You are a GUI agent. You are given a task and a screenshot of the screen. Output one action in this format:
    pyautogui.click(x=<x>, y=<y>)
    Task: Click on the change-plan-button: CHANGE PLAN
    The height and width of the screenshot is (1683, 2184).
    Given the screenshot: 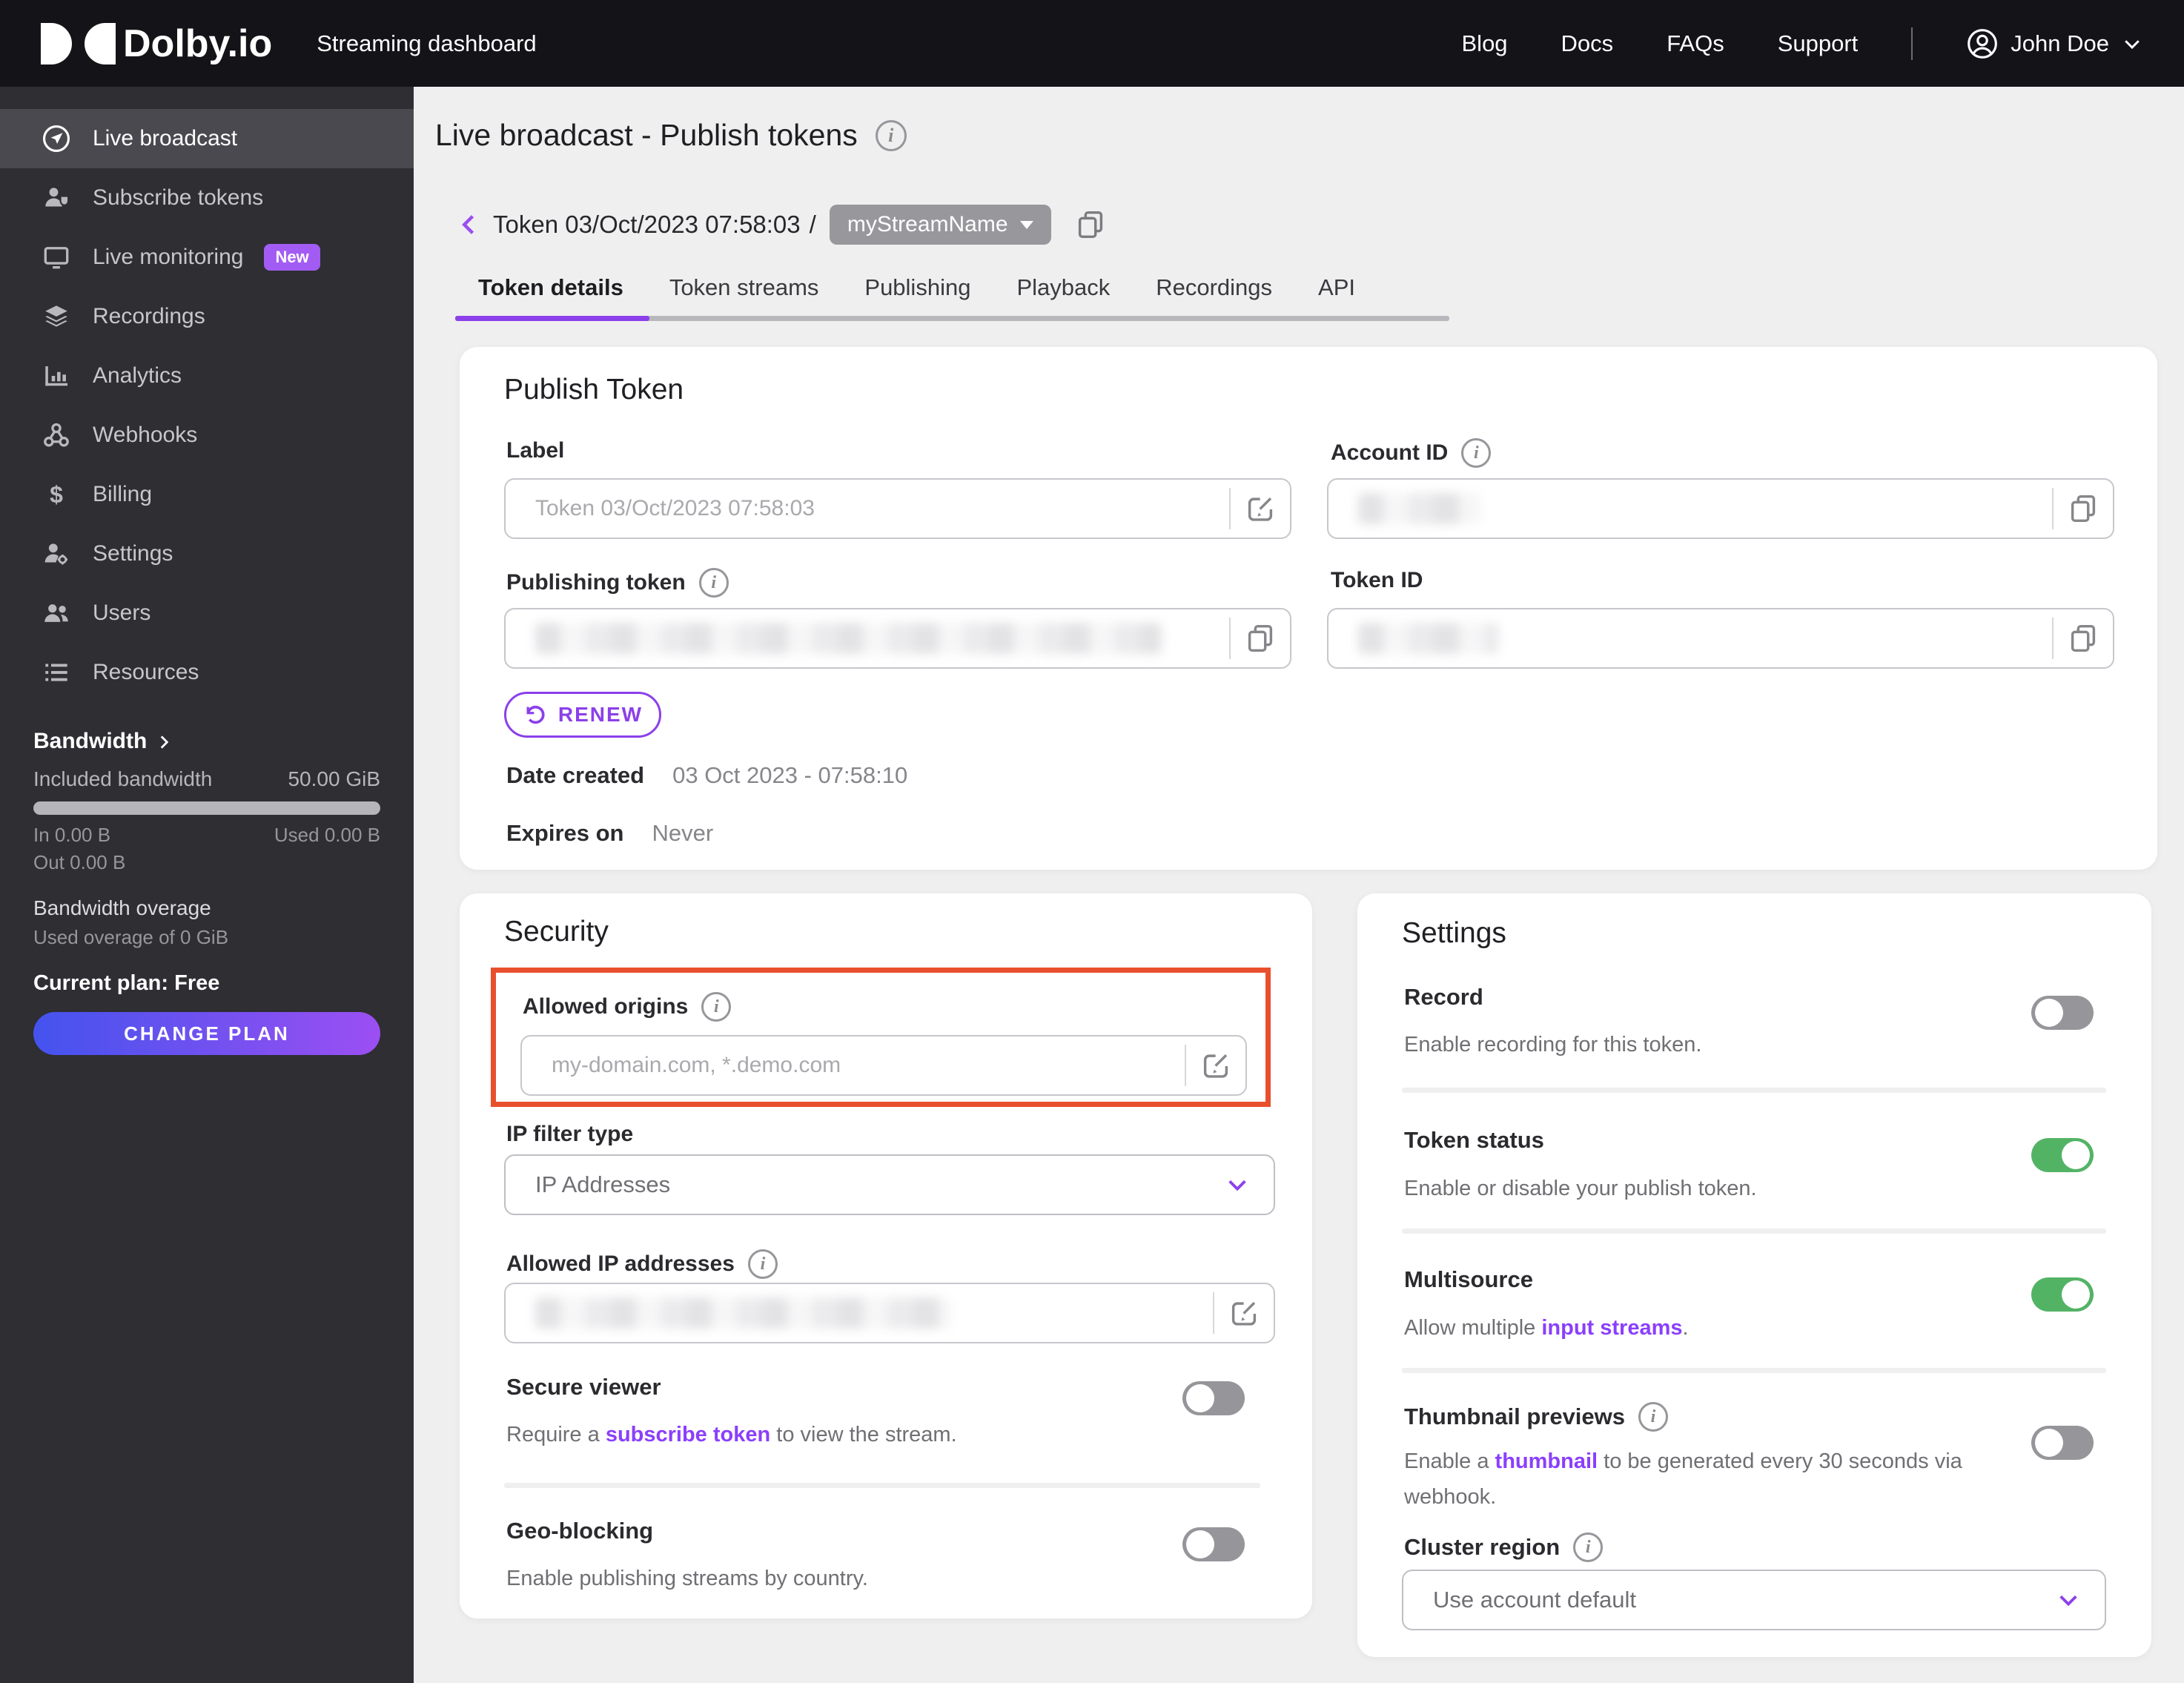 What is the action you would take?
    pyautogui.click(x=207, y=1033)
    